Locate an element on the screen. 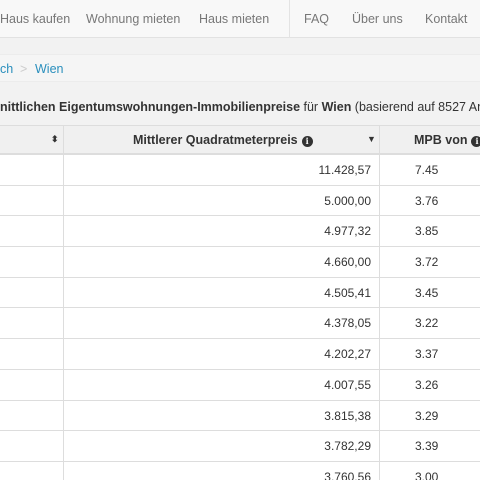 The image size is (480, 480). mpb-value: 3.76 is located at coordinates (427, 200).